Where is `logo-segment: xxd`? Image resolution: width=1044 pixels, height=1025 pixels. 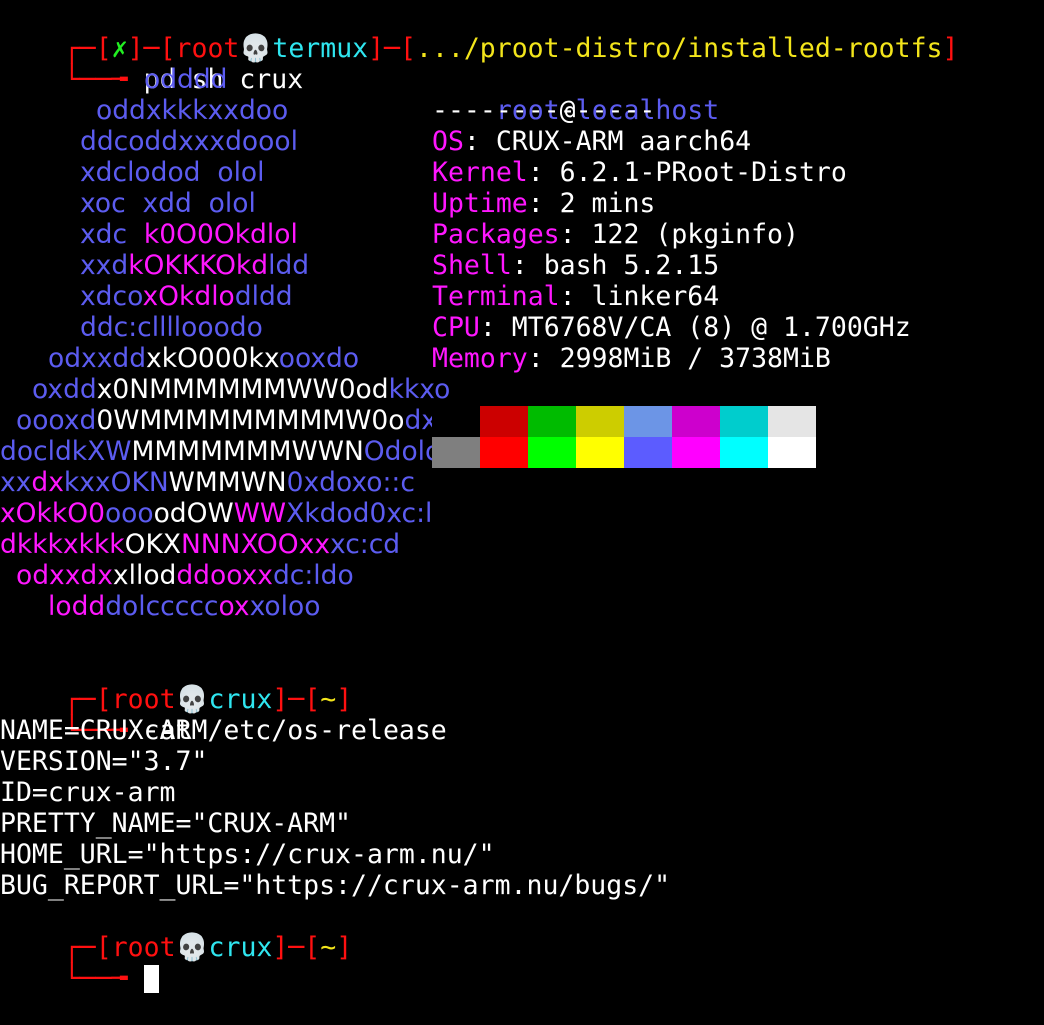 logo-segment: xxd is located at coordinates (104, 265).